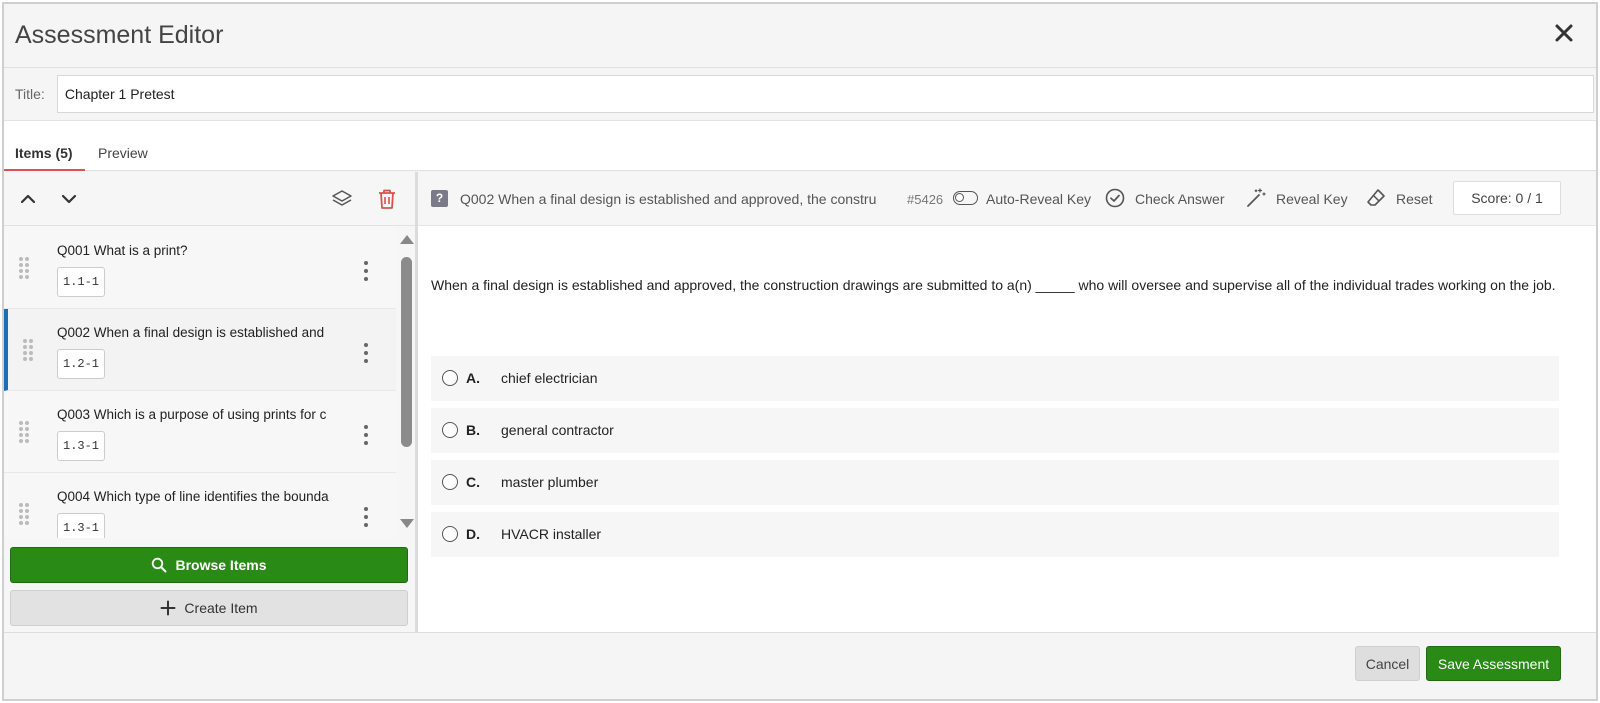  I want to click on option-letter: A., so click(473, 378).